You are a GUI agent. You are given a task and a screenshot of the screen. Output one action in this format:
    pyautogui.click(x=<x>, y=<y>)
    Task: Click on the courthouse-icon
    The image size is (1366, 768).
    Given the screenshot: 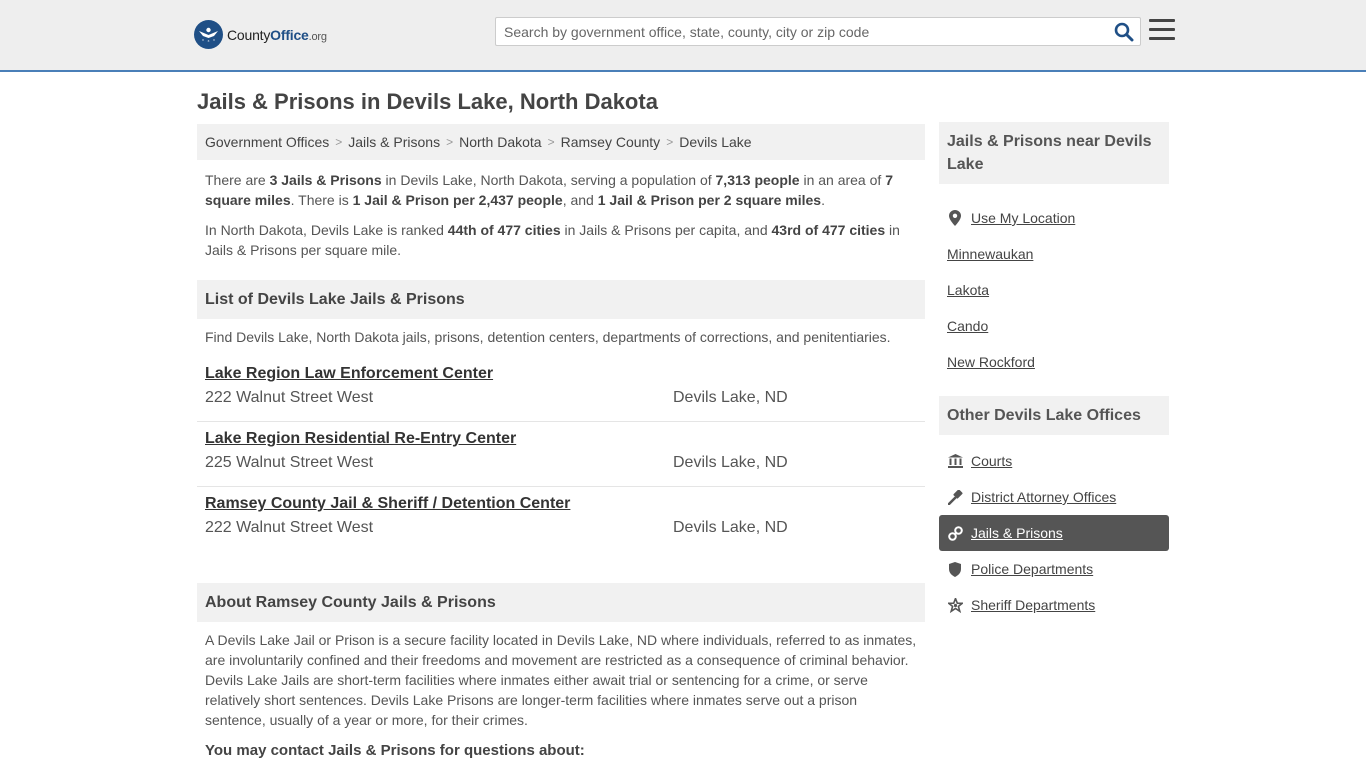 What is the action you would take?
    pyautogui.click(x=955, y=461)
    